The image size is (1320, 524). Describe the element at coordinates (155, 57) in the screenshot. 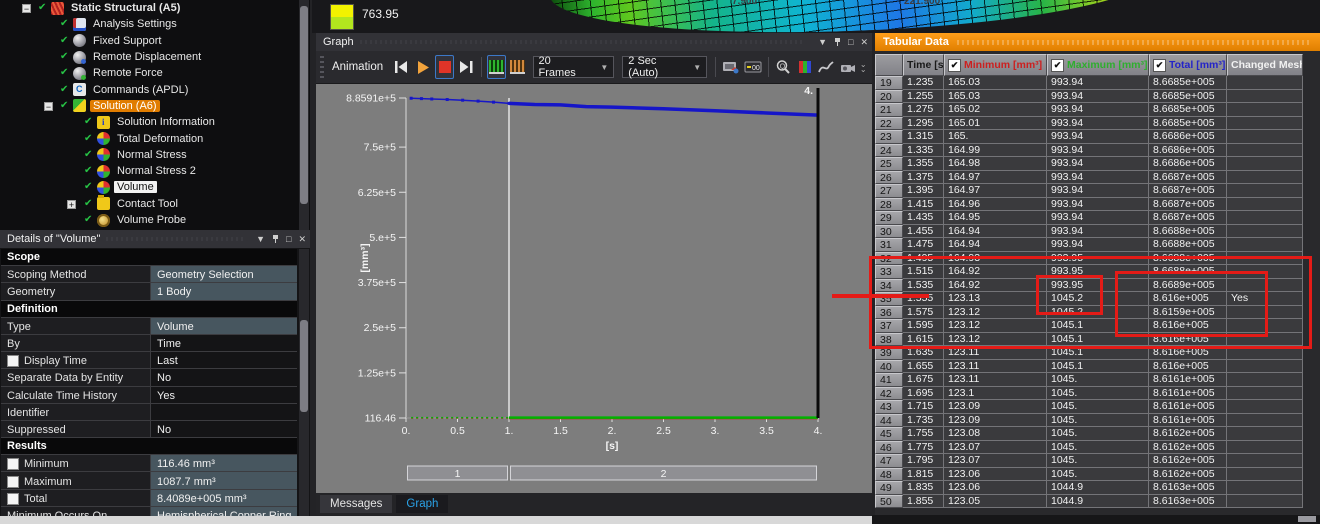

I see `tree-item-remote-displacement: ✔ Remote Displacement` at that location.